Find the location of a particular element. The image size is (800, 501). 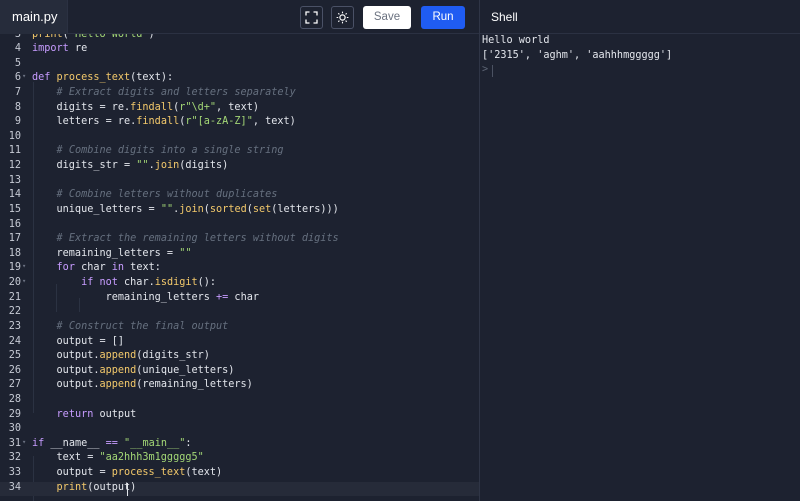

line-number: 31 is located at coordinates (14, 443).